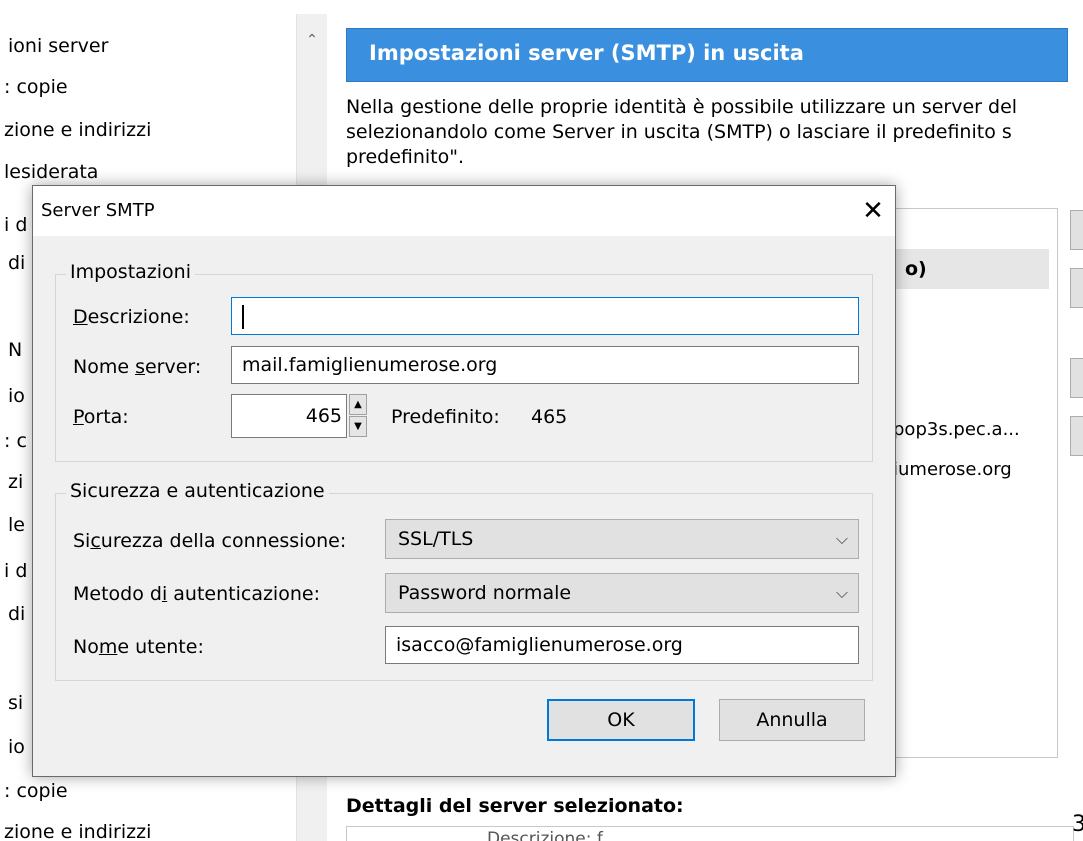 This screenshot has width=1083, height=841. Describe the element at coordinates (131, 317) in the screenshot. I see `description-label: Descrizione:` at that location.